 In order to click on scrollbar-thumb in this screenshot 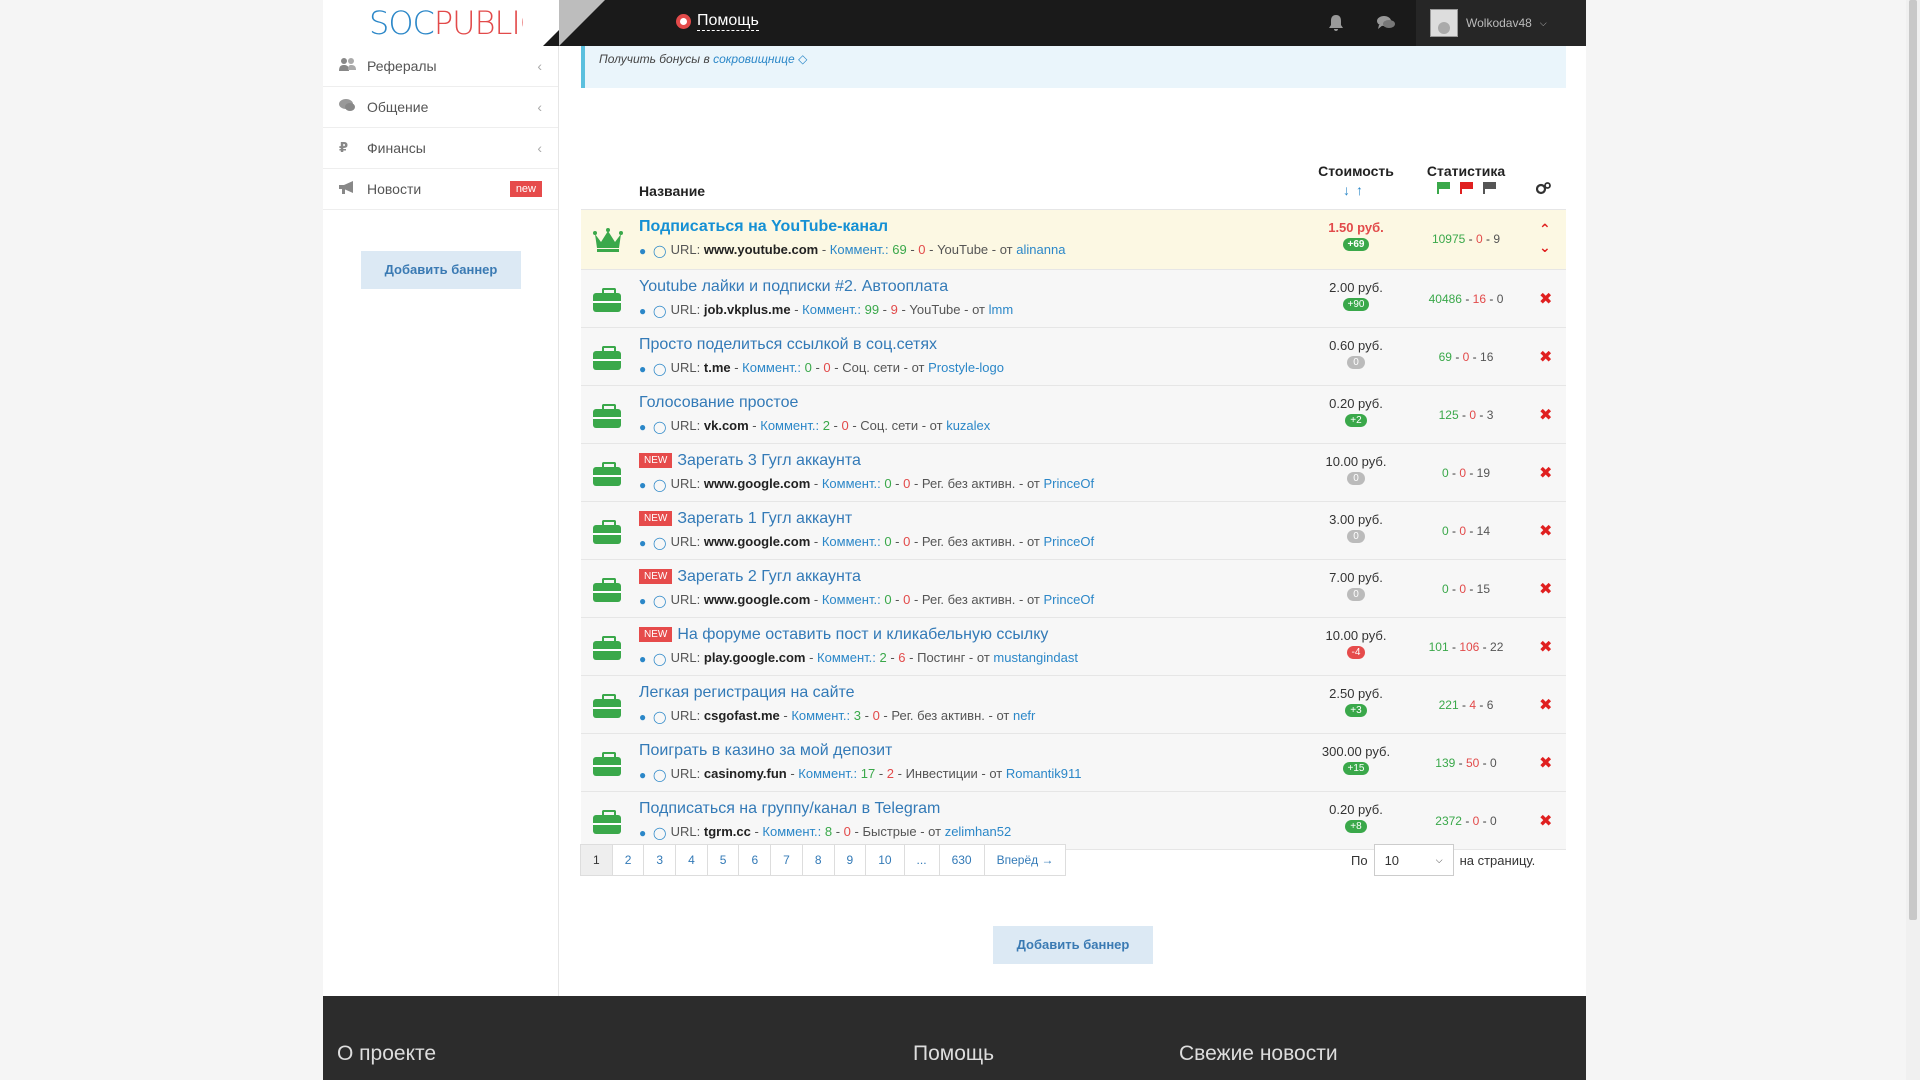, I will do `click(1913, 460)`.